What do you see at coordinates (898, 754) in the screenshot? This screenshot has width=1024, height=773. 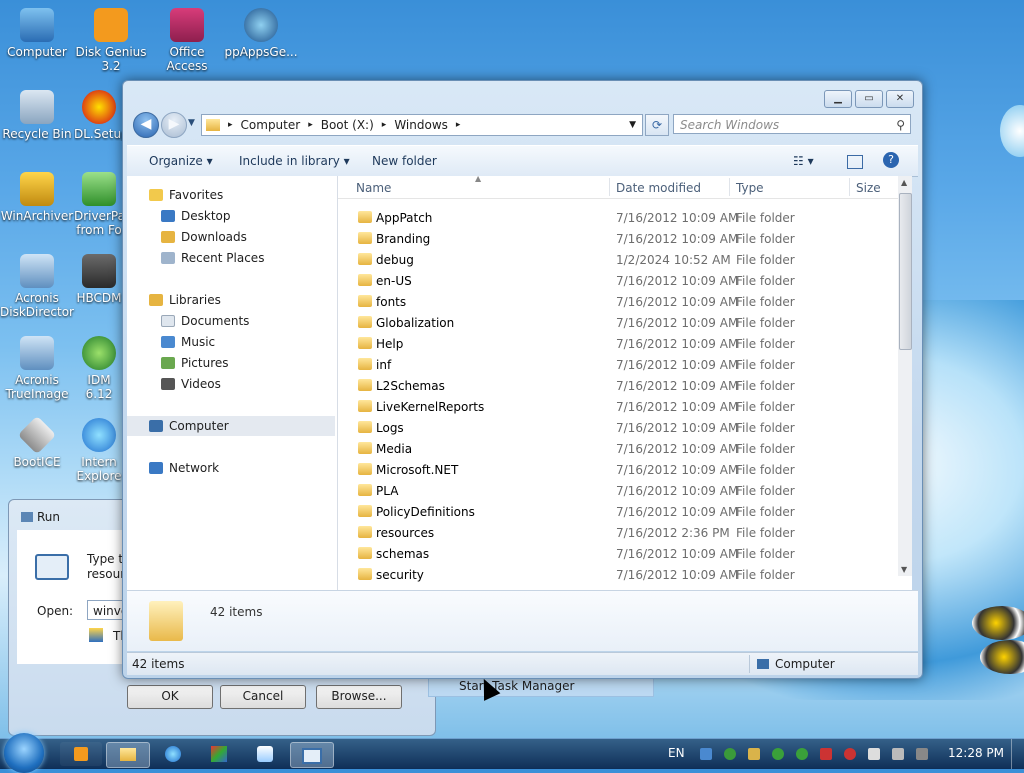 I see `network-tray-icon` at bounding box center [898, 754].